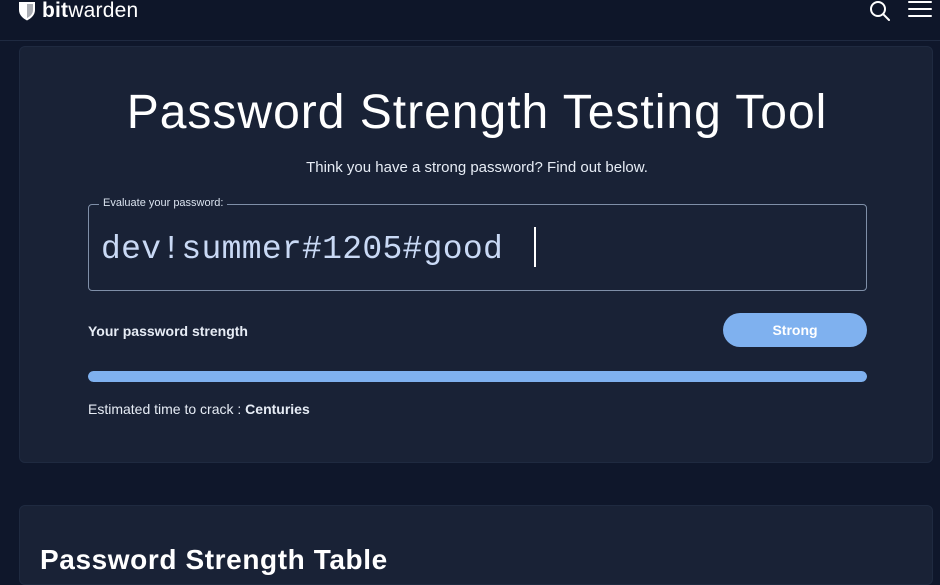  I want to click on search-button, so click(880, 11).